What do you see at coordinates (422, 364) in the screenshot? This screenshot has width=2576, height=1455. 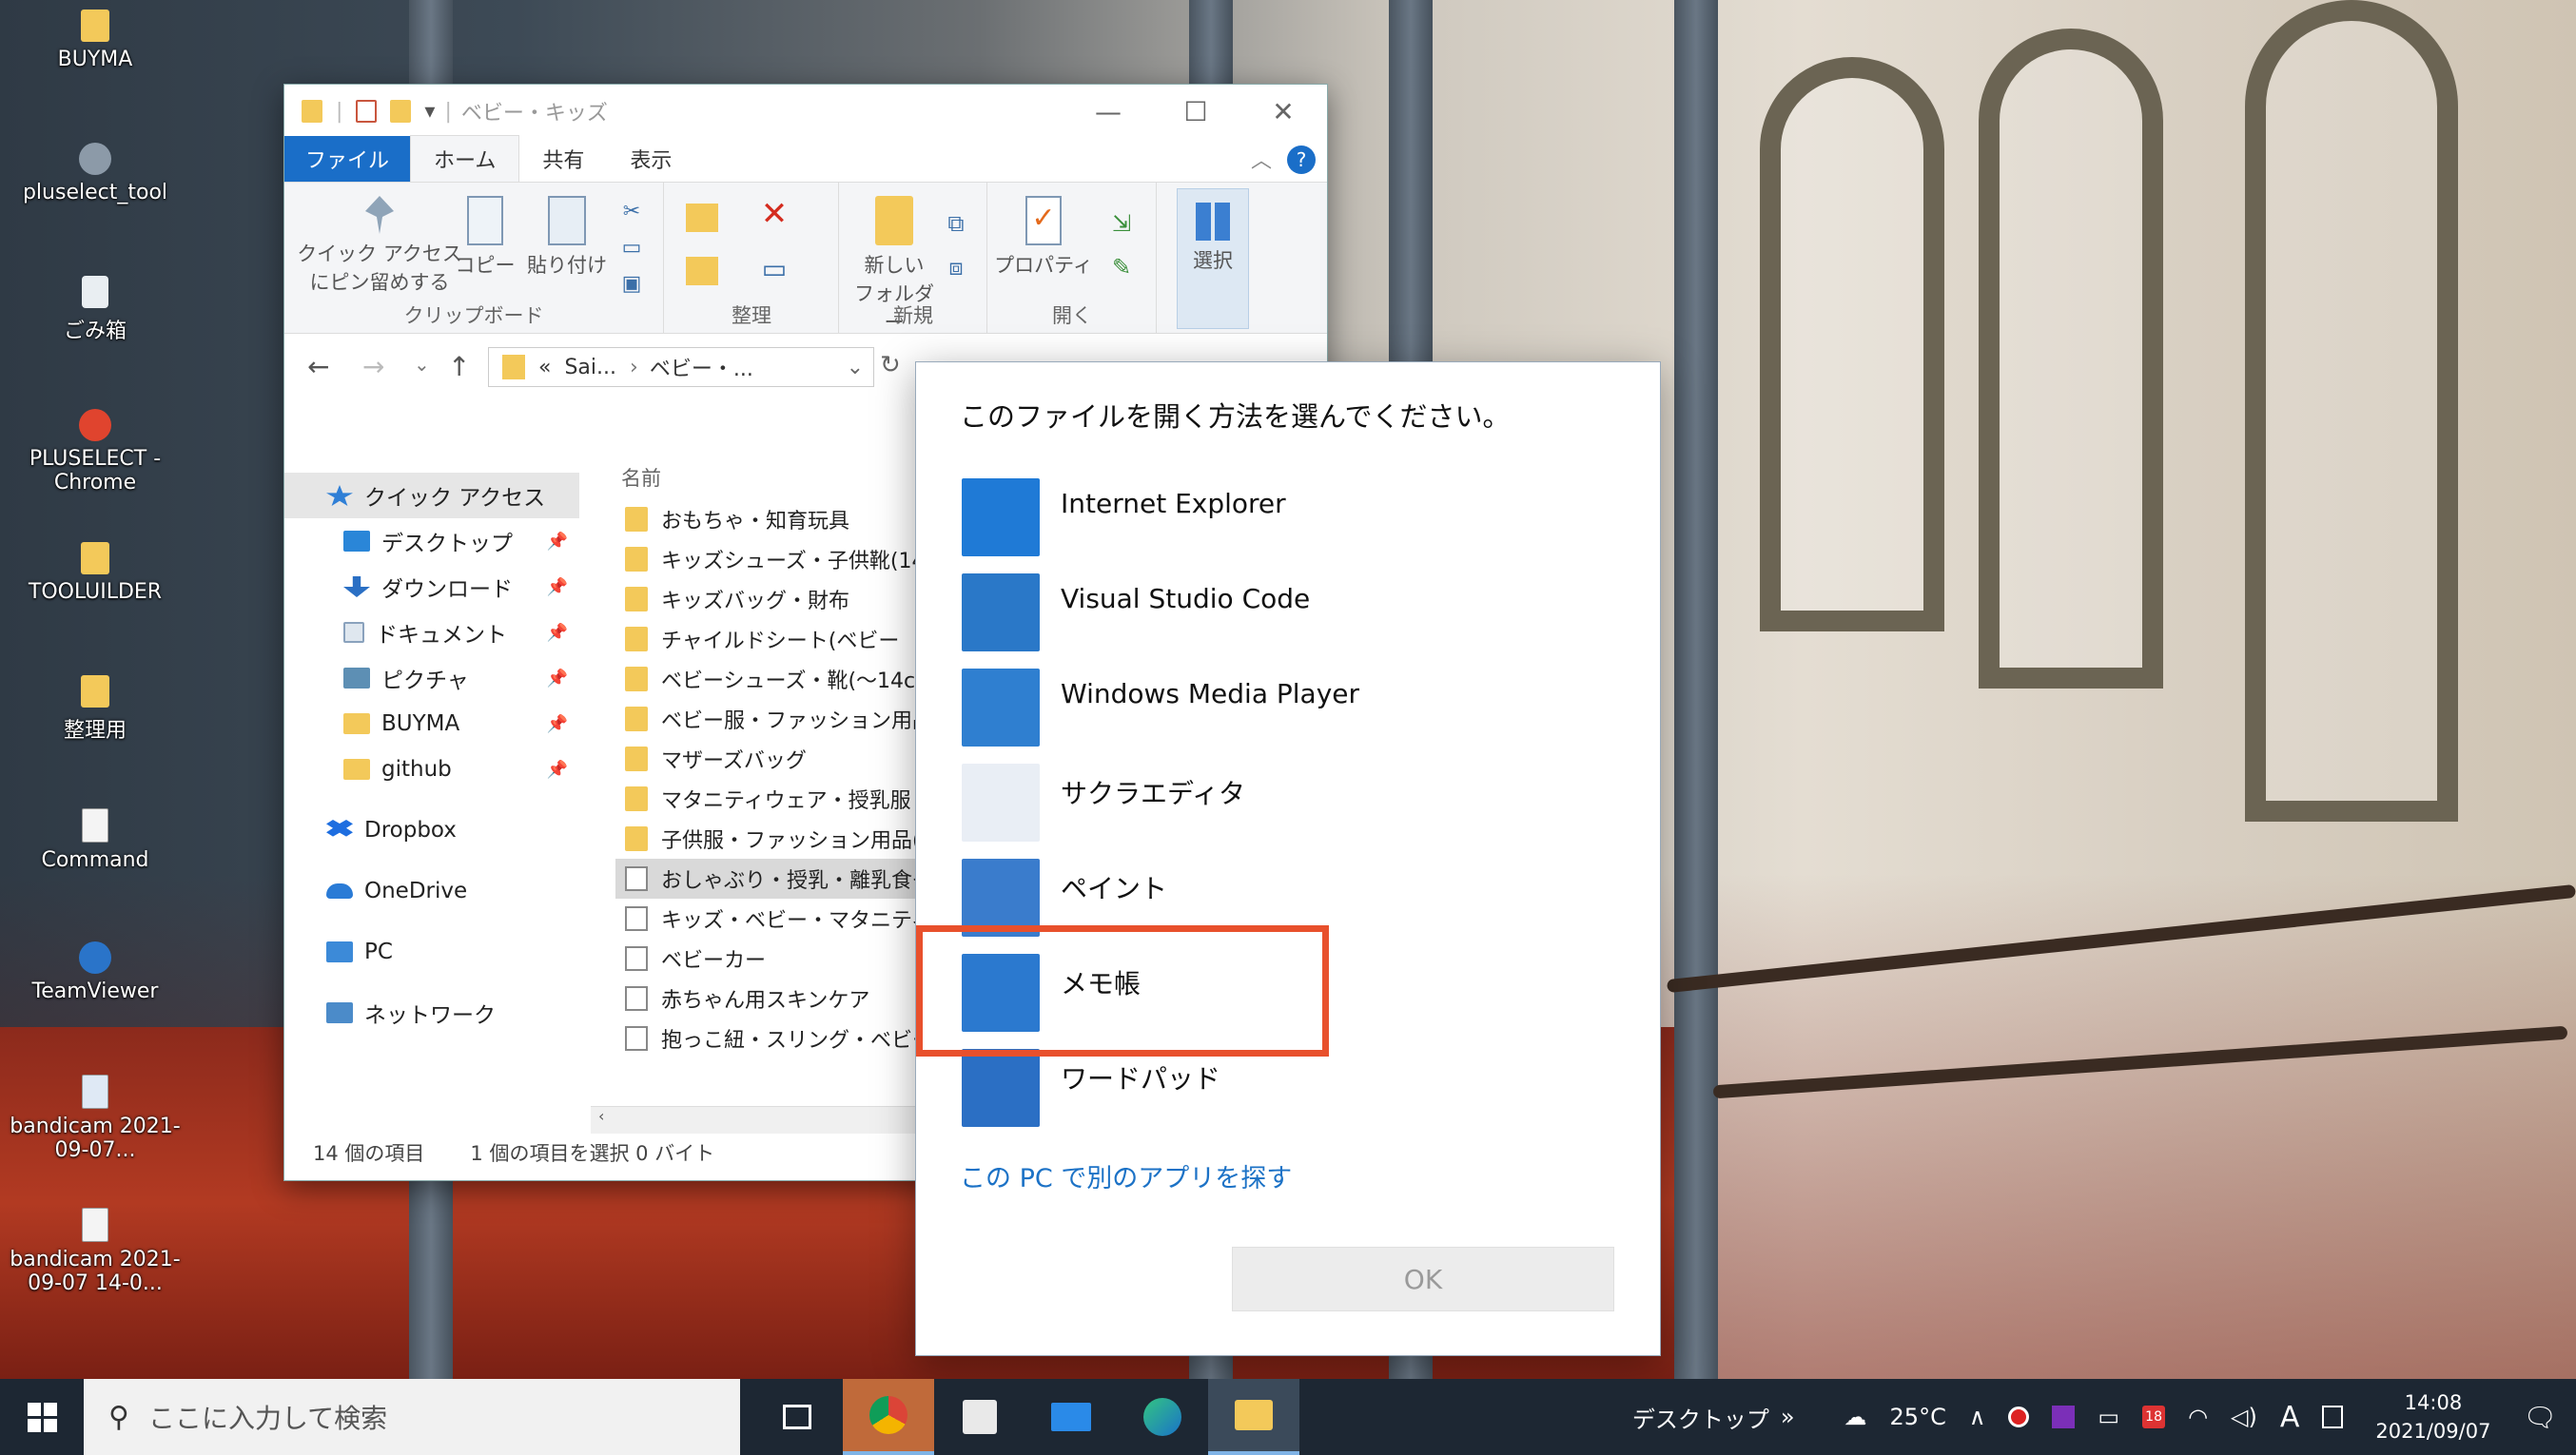 I see `recent-locations-icon: ⌄` at bounding box center [422, 364].